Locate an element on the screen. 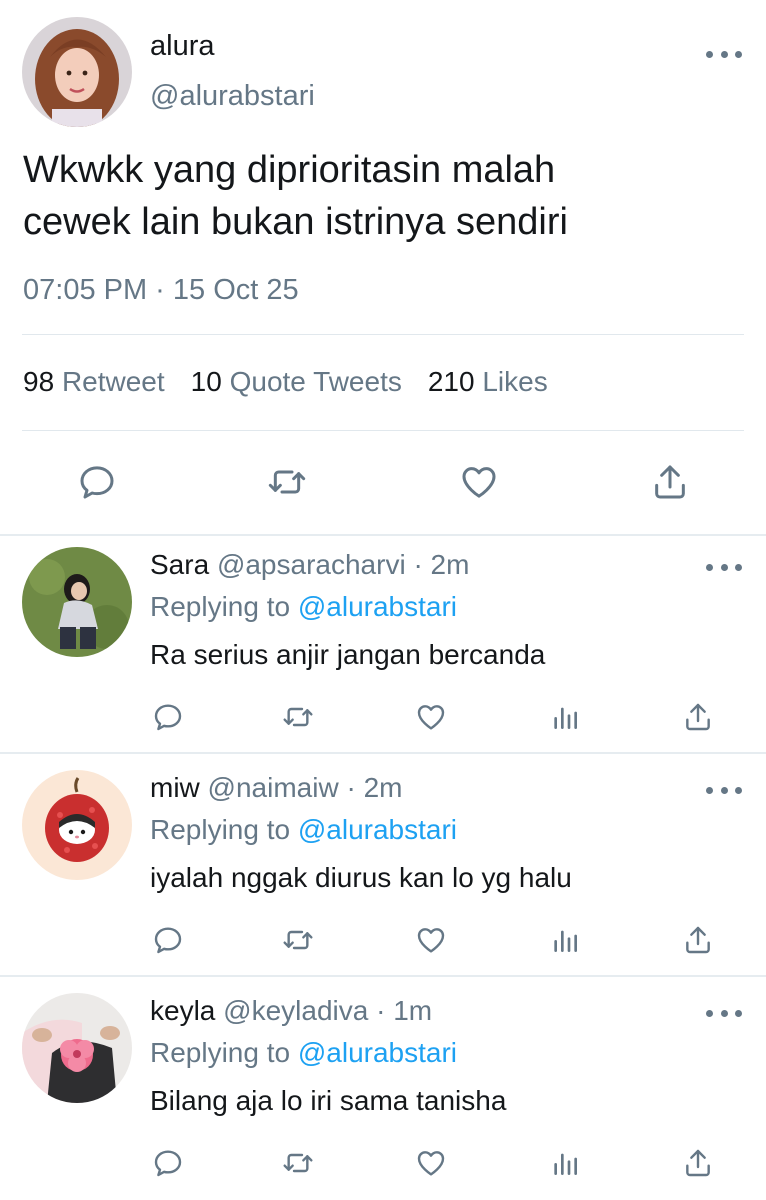 This screenshot has width=766, height=1200. reply-author-name: miw is located at coordinates (175, 787).